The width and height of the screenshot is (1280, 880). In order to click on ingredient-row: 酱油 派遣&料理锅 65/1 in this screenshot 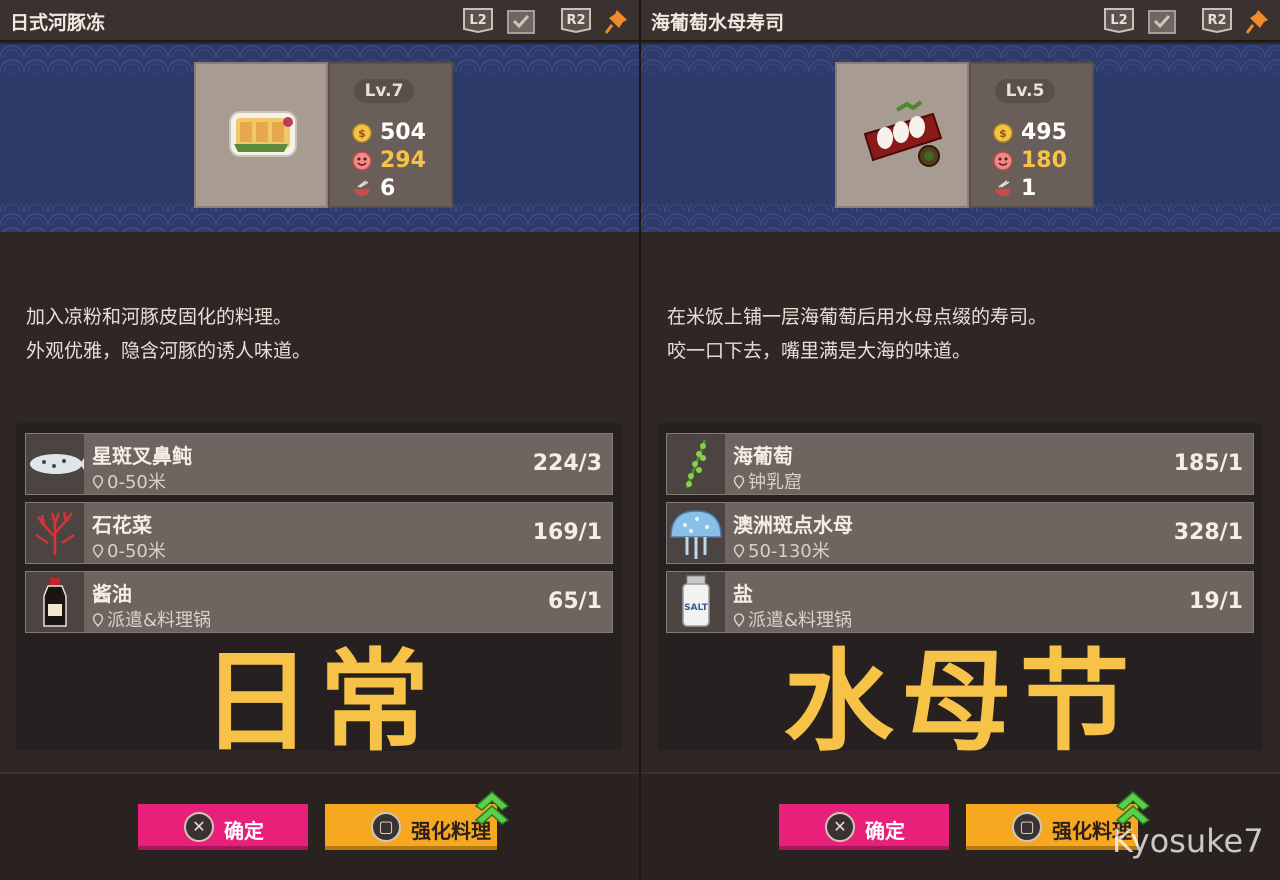, I will do `click(319, 602)`.